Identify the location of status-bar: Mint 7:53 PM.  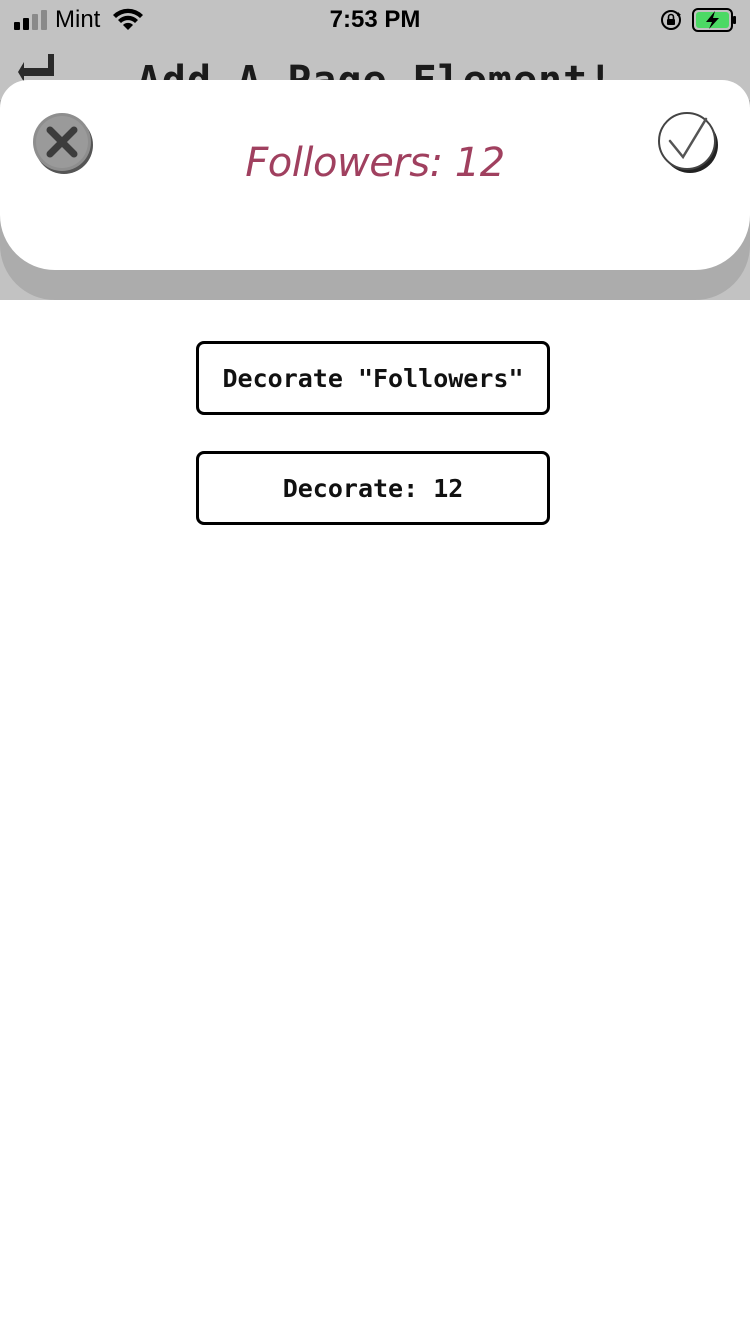
(375, 20).